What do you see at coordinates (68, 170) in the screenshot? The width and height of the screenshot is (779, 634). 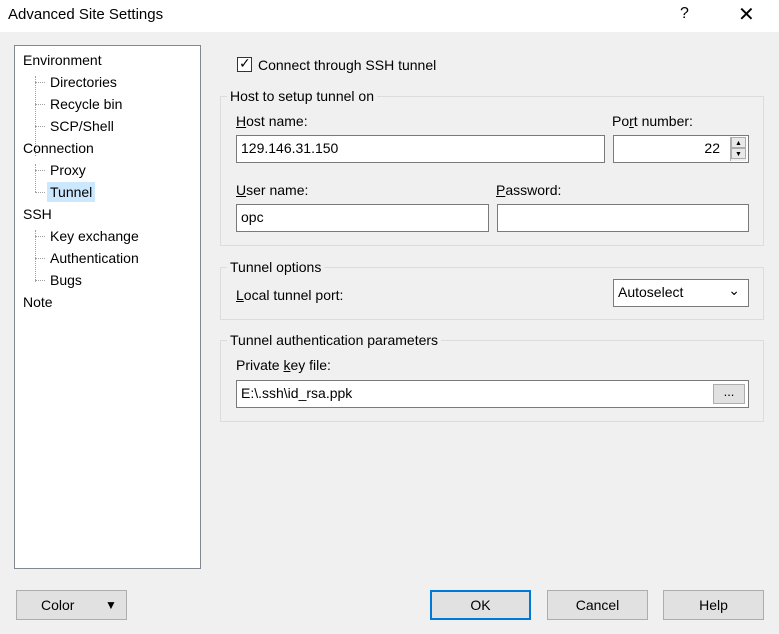 I see `tree-item-proxy: Proxy` at bounding box center [68, 170].